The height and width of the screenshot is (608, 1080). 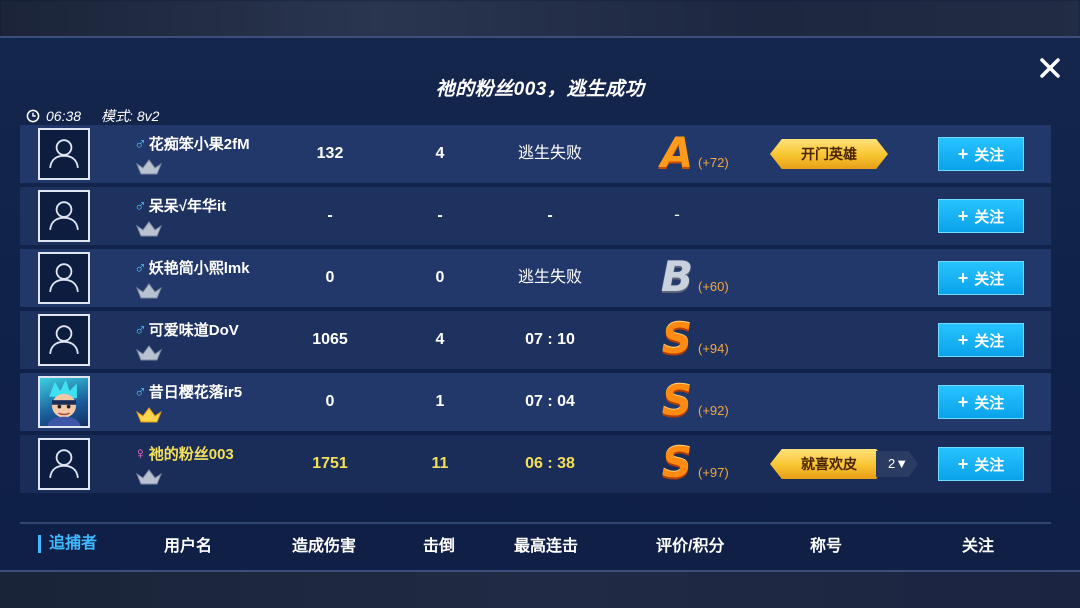 I want to click on grade-letter: -, so click(x=677, y=214).